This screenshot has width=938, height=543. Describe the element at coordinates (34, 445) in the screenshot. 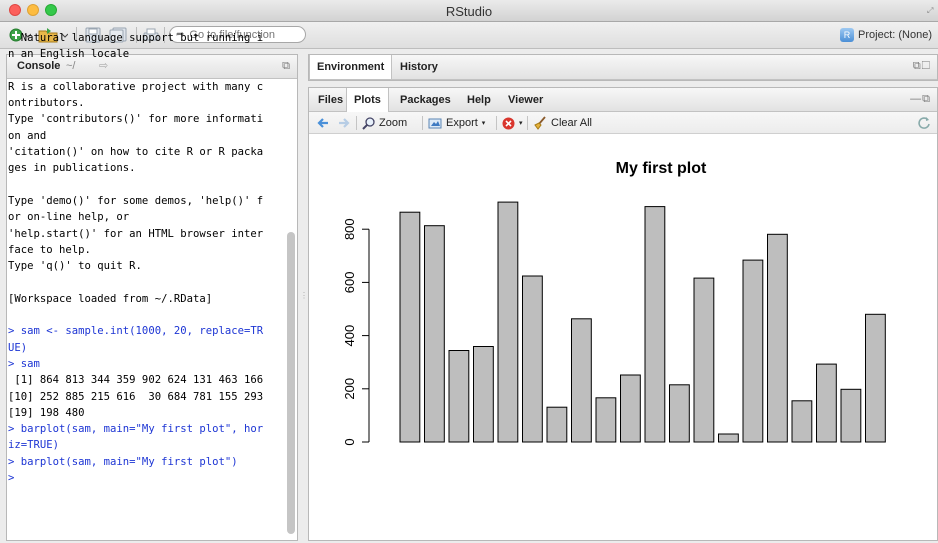

I see `console-line: iz=TRUE)` at that location.